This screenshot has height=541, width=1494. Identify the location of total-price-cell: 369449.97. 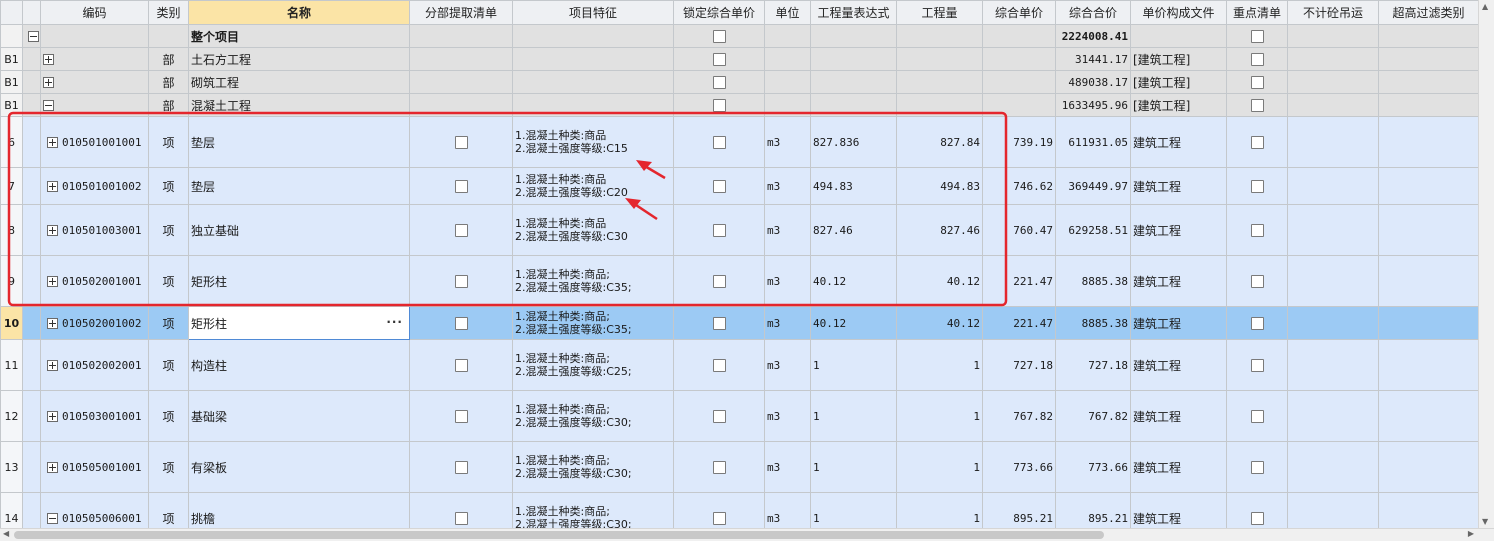
(1093, 186).